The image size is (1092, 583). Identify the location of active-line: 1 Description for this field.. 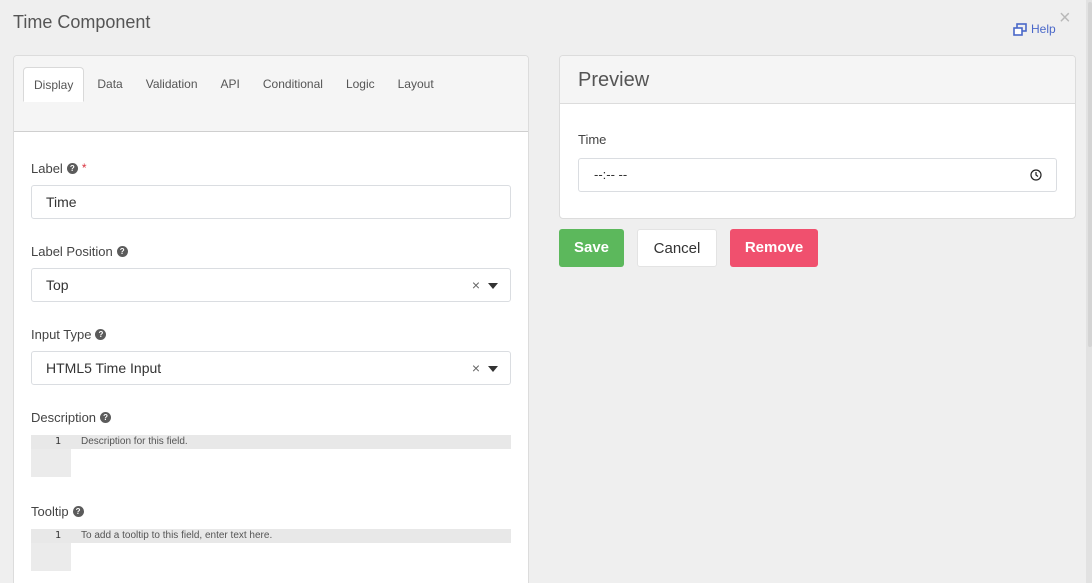
(271, 442).